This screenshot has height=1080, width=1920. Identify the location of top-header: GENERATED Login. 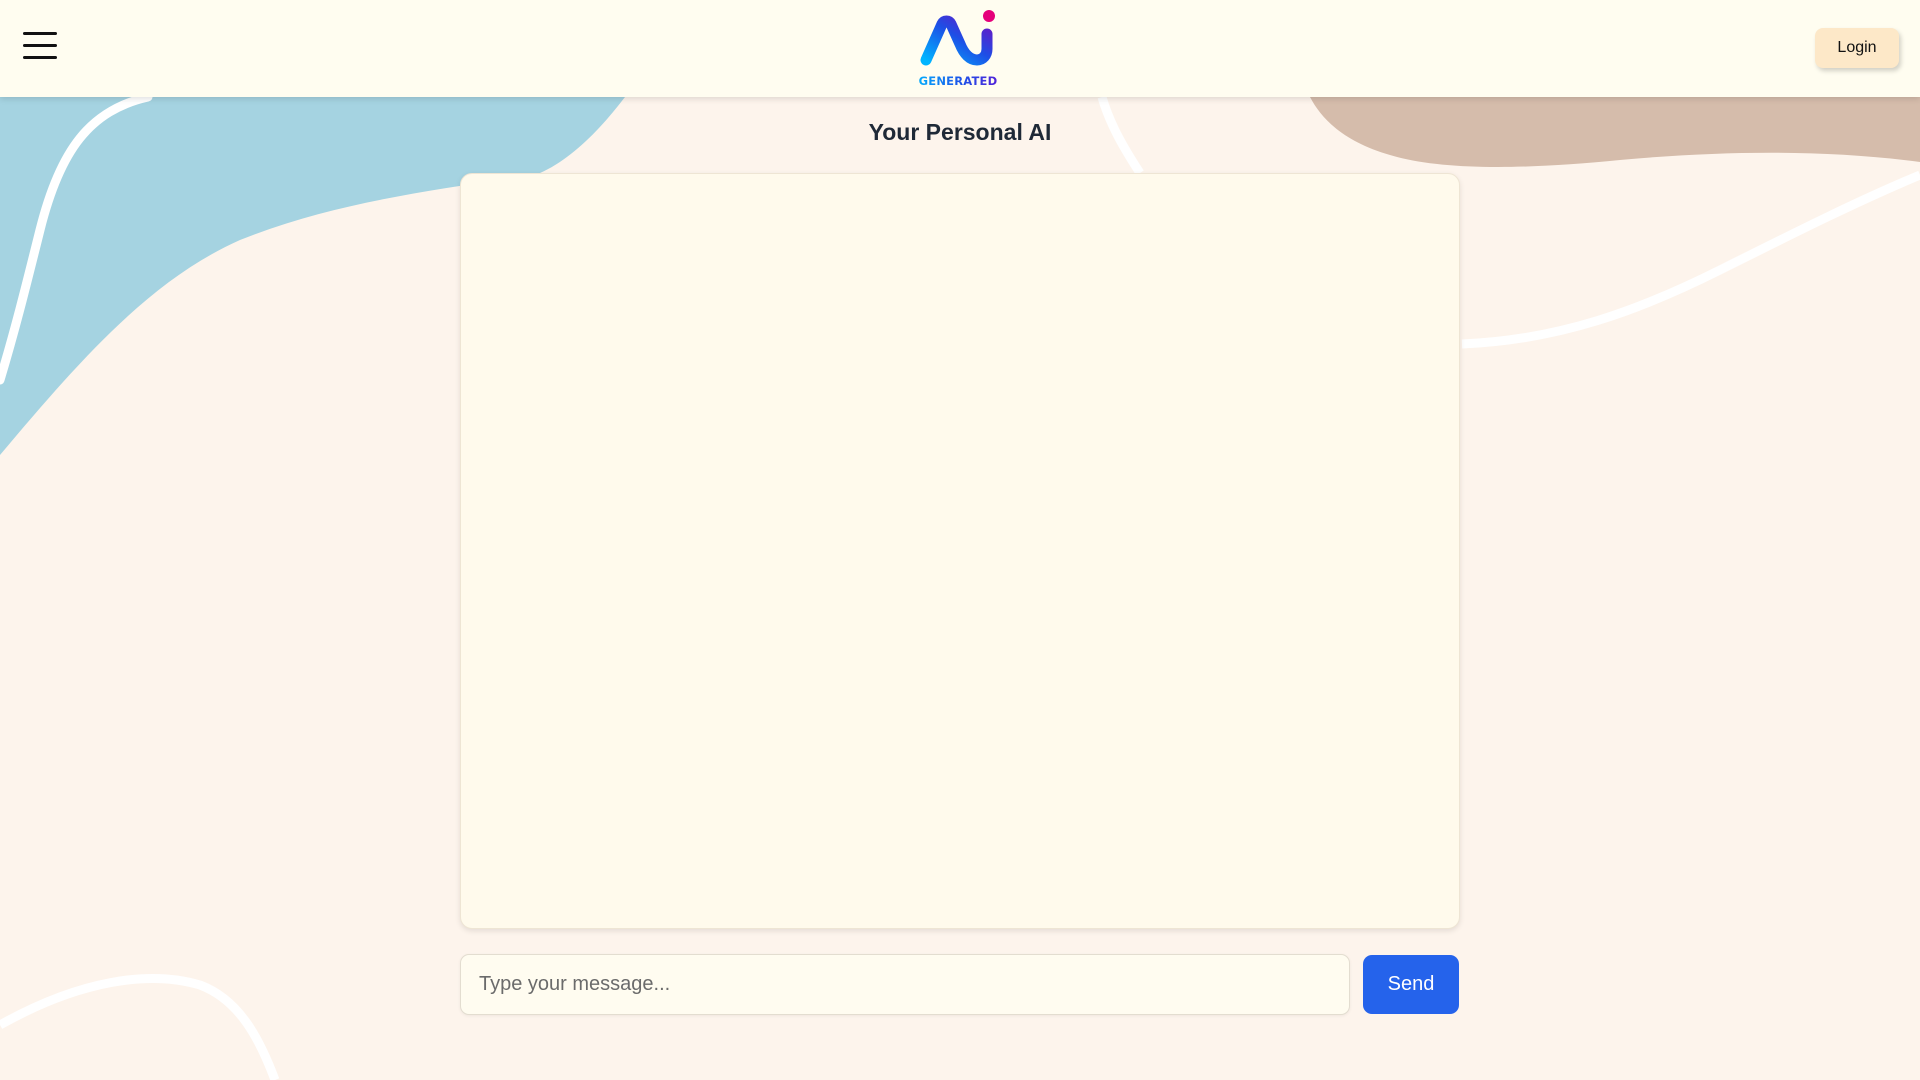
(960, 48).